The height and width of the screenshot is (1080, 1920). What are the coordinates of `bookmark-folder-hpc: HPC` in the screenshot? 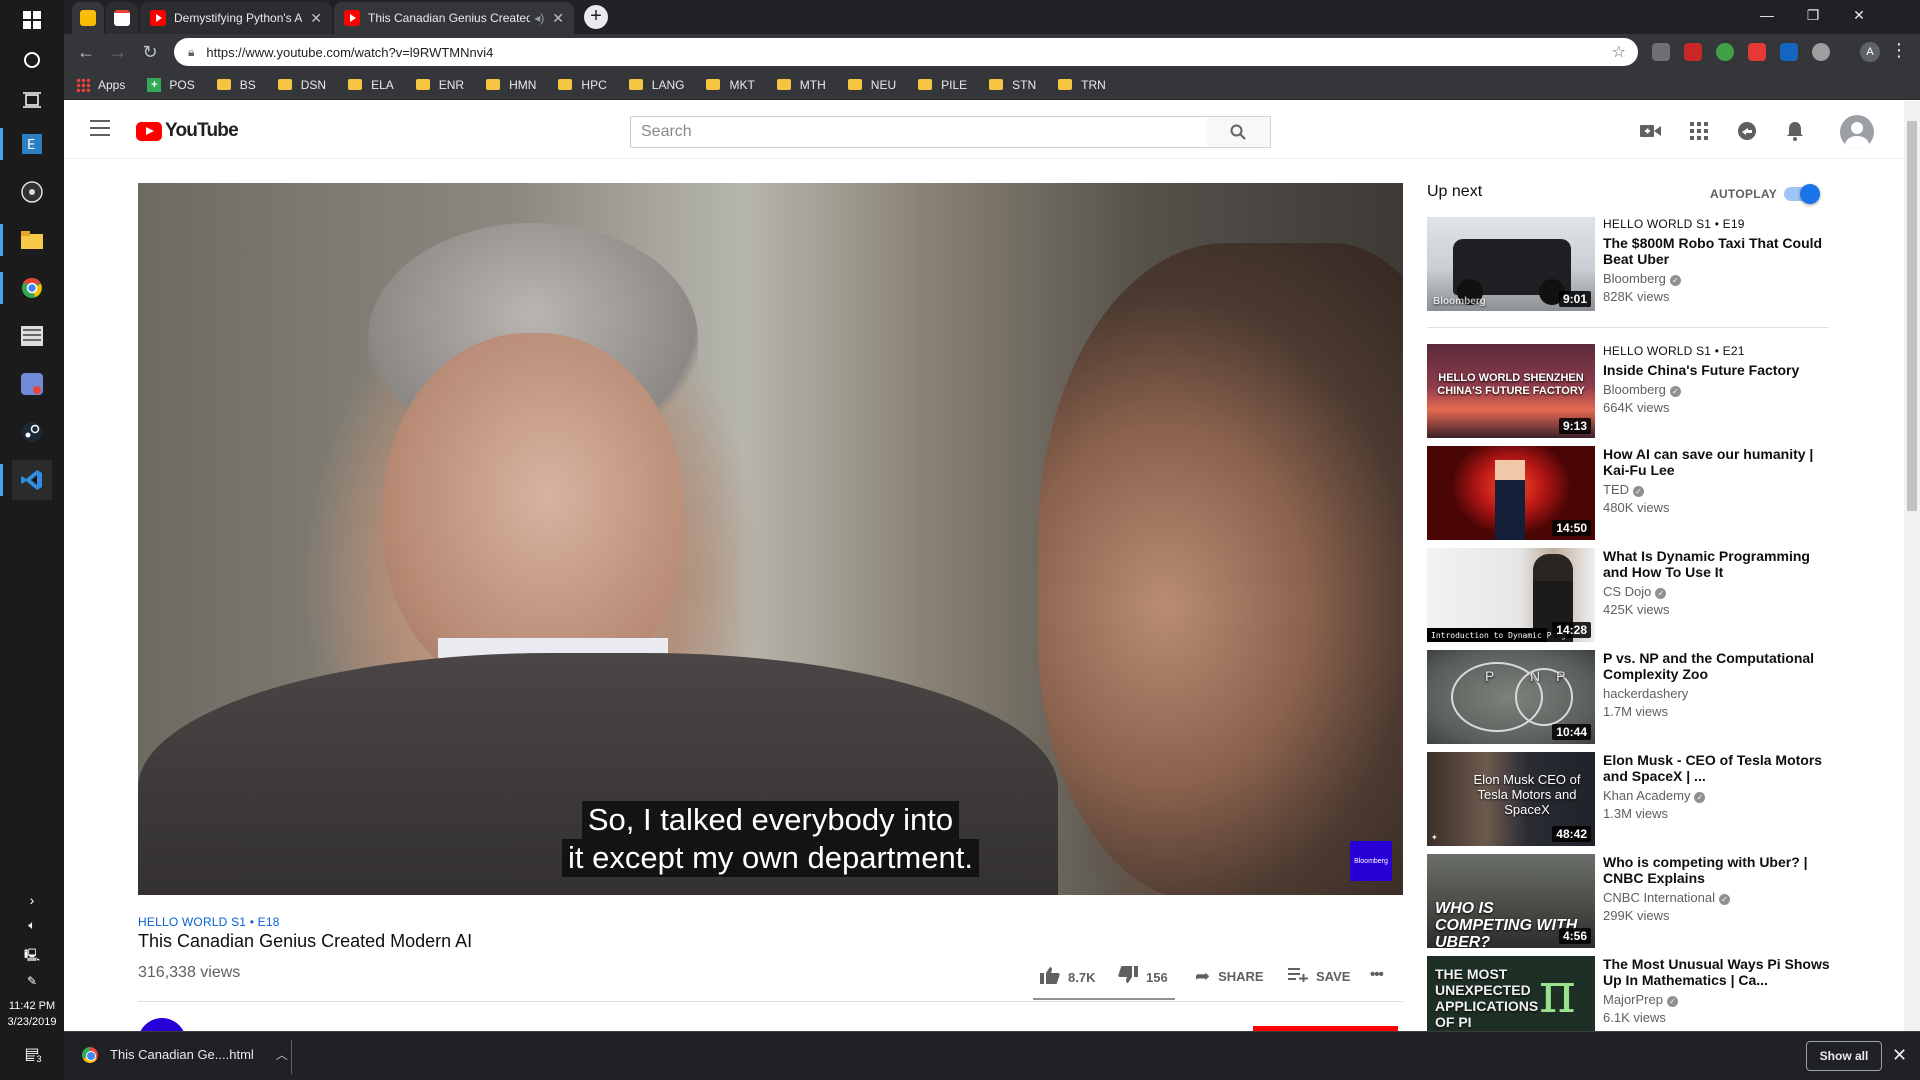 It's located at (582, 85).